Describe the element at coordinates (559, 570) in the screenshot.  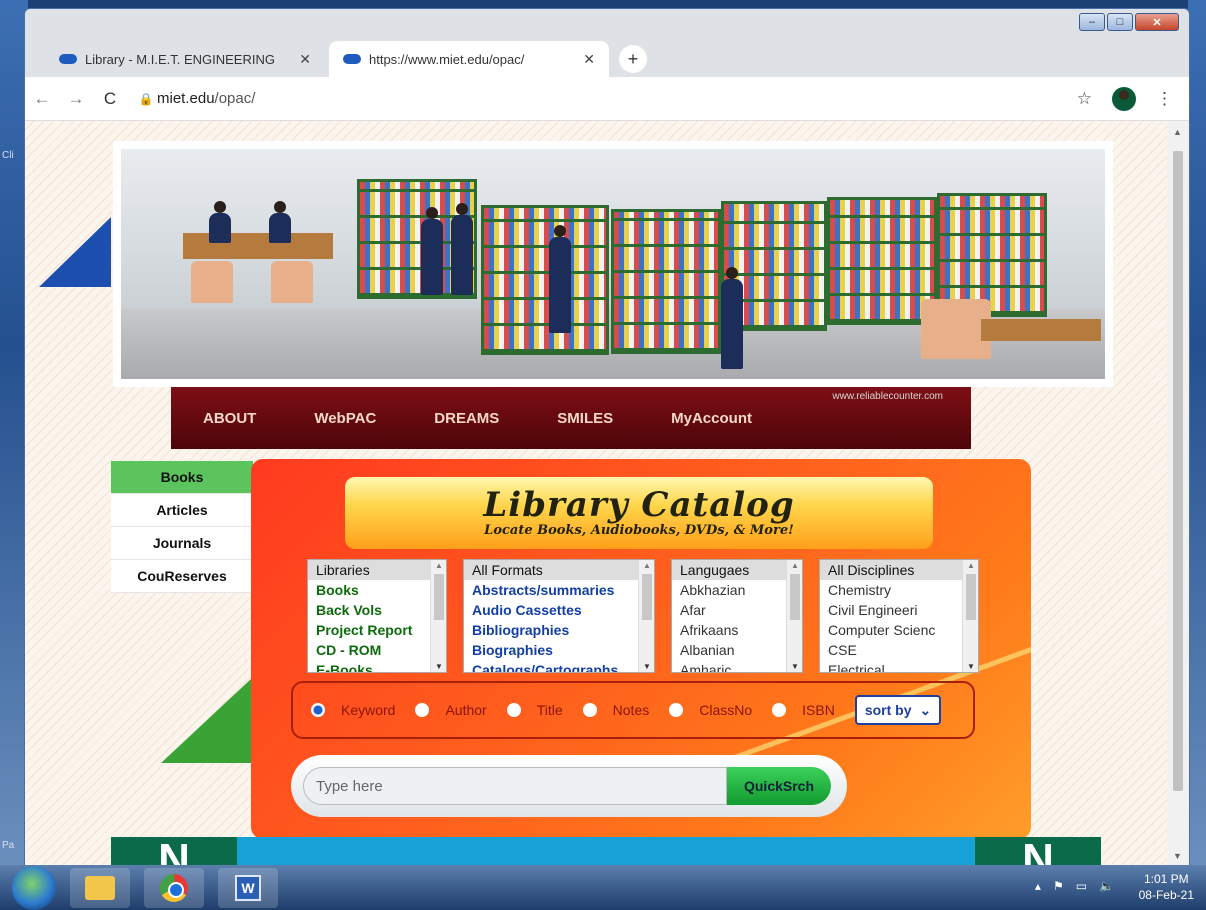
I see `list-option: All Formats` at that location.